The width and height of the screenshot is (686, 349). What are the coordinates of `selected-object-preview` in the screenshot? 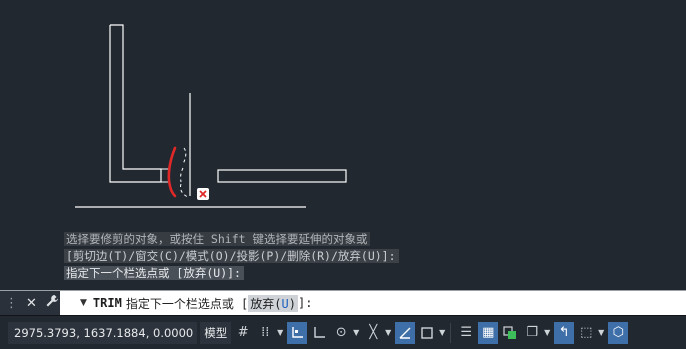 It's located at (184, 172).